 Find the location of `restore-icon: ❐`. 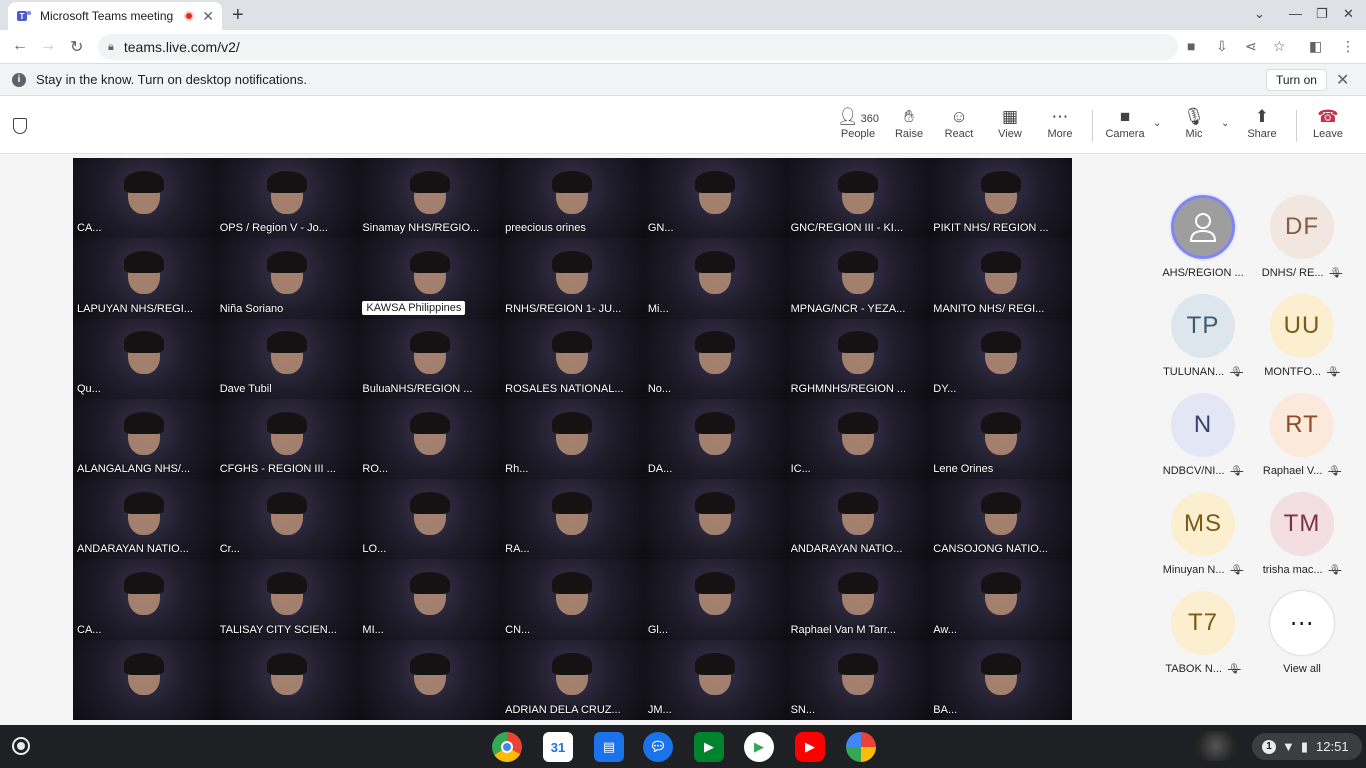

restore-icon: ❐ is located at coordinates (1322, 14).